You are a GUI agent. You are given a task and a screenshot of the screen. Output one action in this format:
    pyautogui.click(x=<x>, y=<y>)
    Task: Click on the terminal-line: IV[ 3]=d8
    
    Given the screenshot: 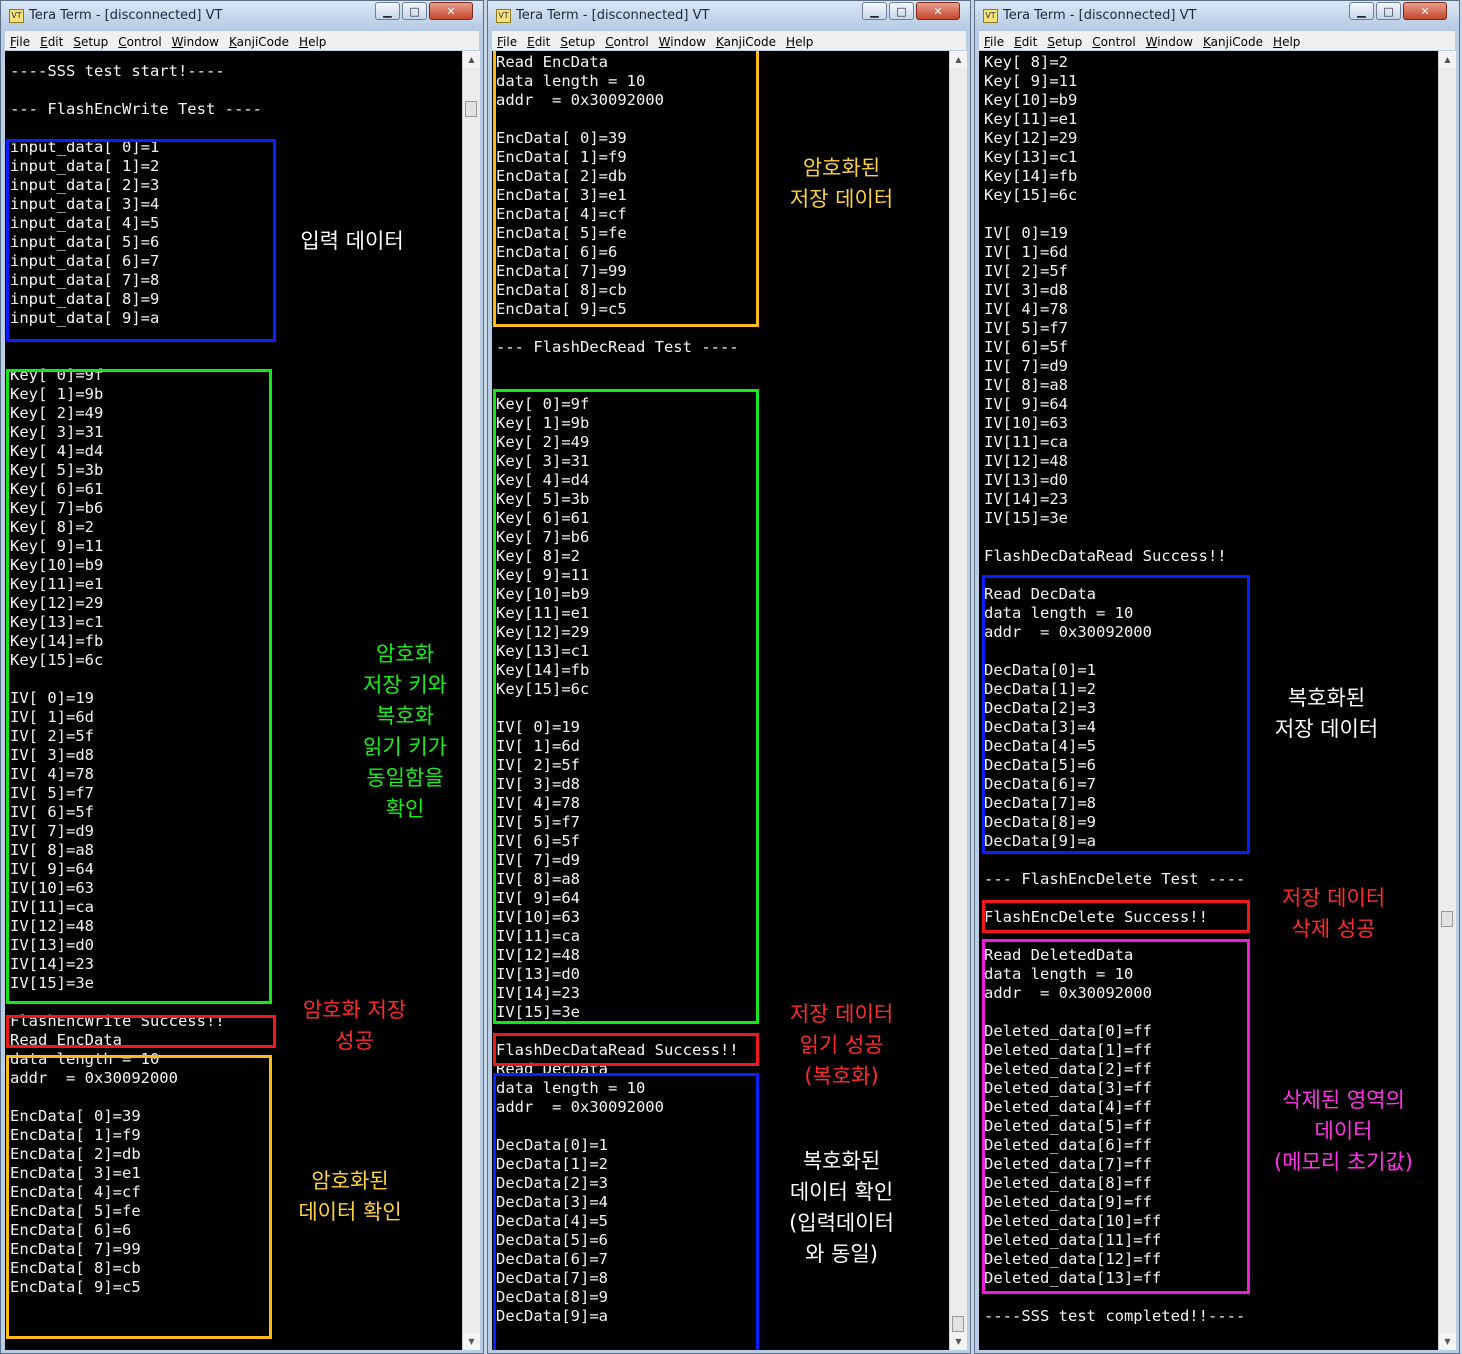 What is the action you would take?
    pyautogui.click(x=1026, y=290)
    